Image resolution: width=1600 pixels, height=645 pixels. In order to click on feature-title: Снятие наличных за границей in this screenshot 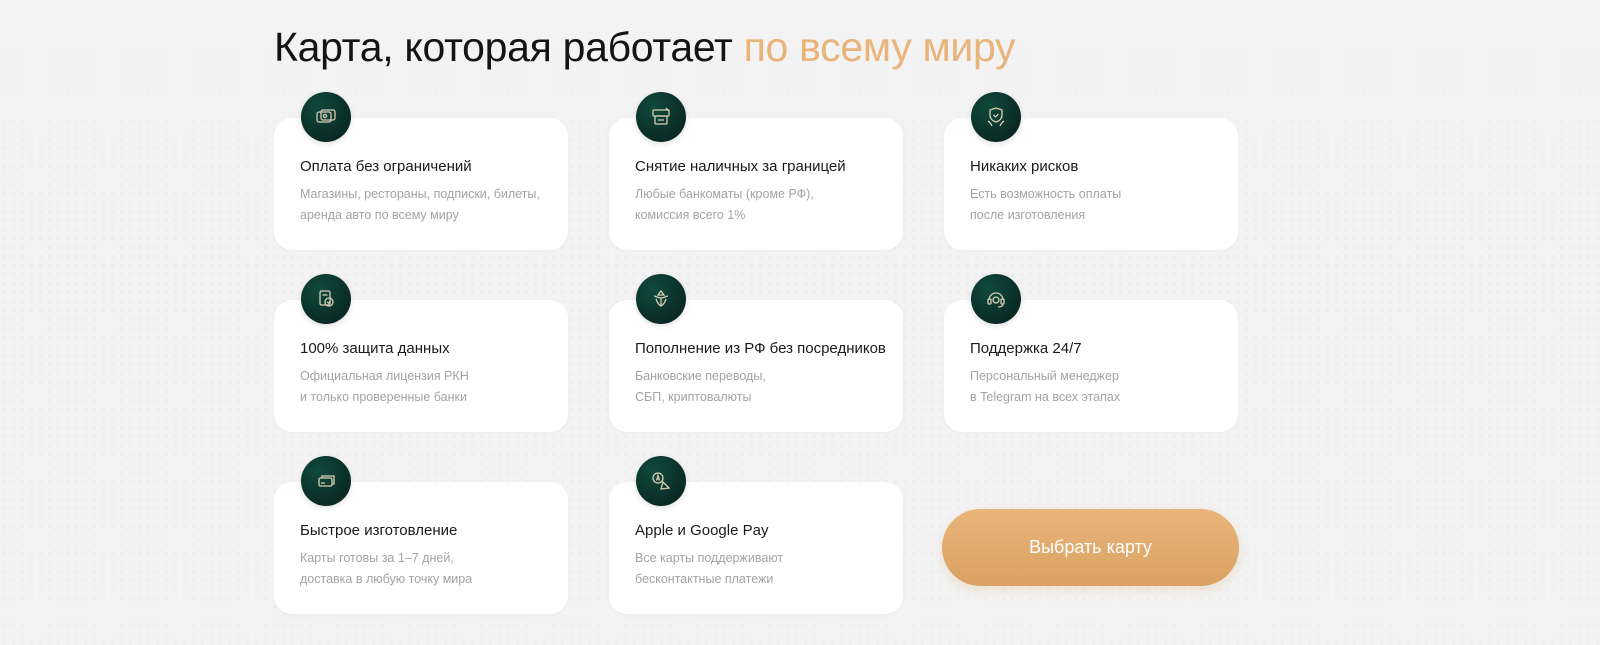, I will do `click(740, 166)`.